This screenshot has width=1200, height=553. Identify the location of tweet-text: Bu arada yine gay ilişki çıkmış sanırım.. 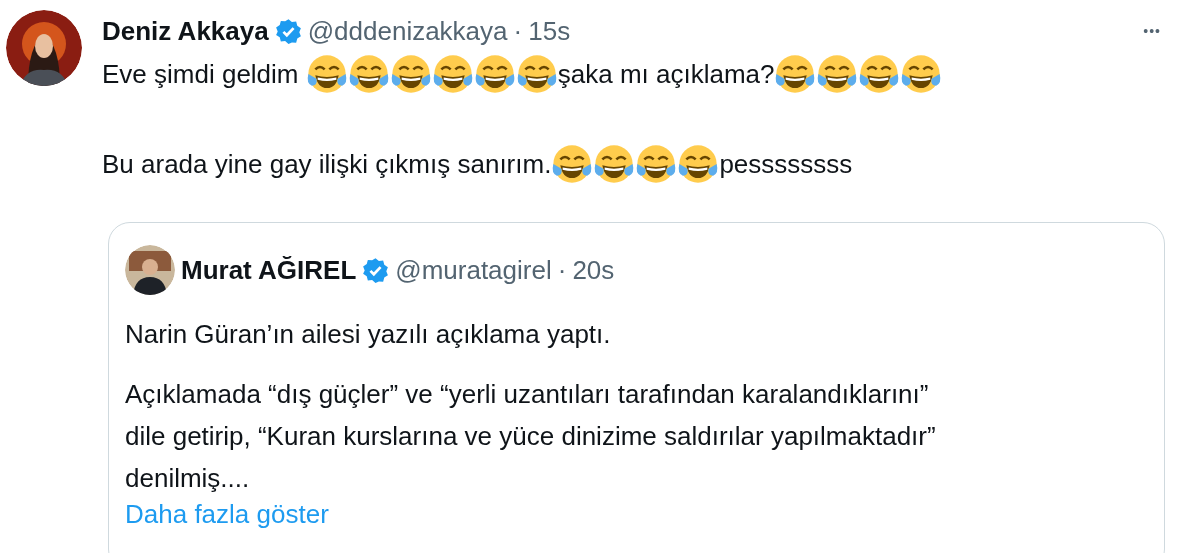
(327, 164).